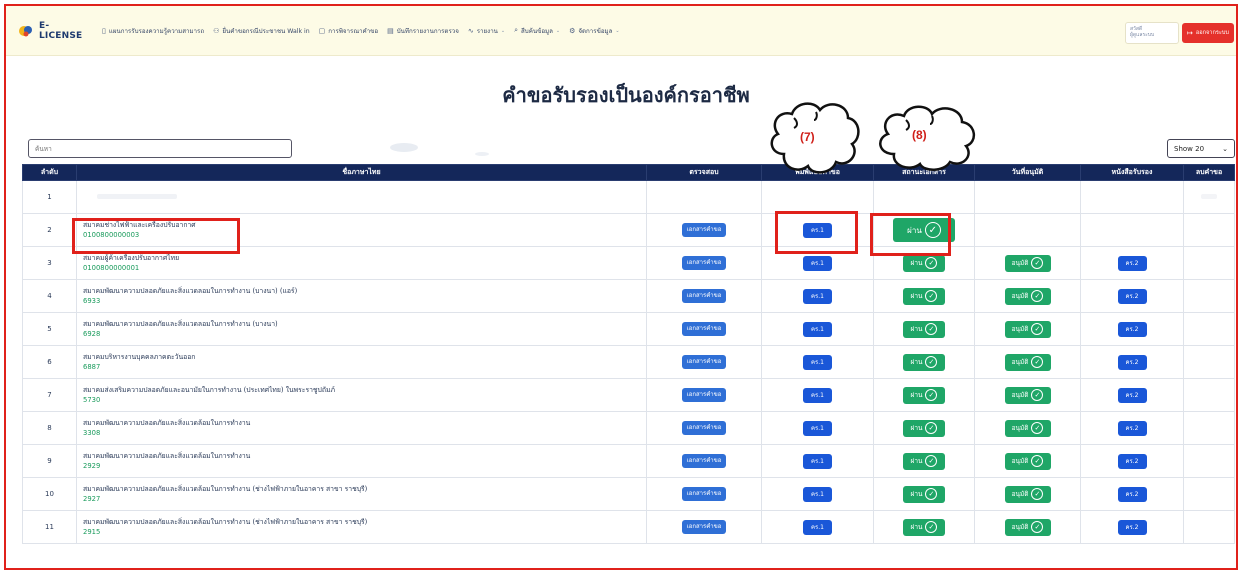  What do you see at coordinates (49, 263) in the screenshot?
I see `row-number: 3` at bounding box center [49, 263].